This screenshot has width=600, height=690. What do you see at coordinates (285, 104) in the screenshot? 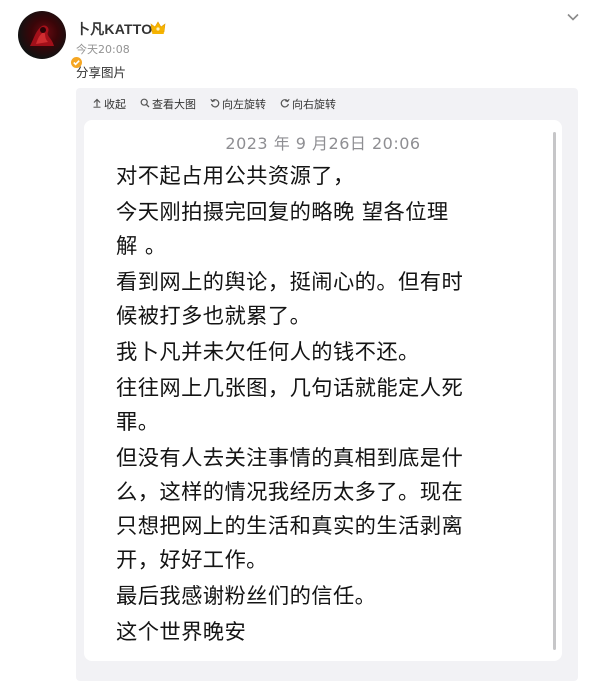
I see `rotate-right-icon` at bounding box center [285, 104].